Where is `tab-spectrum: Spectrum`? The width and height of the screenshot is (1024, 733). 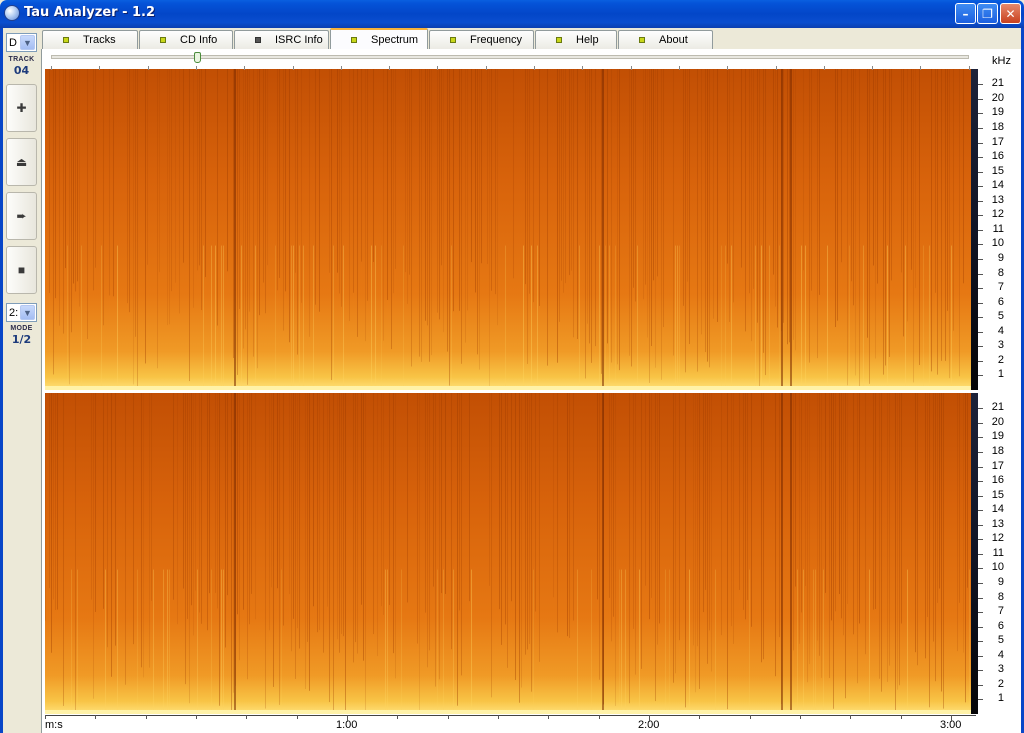
tab-spectrum: Spectrum is located at coordinates (379, 39).